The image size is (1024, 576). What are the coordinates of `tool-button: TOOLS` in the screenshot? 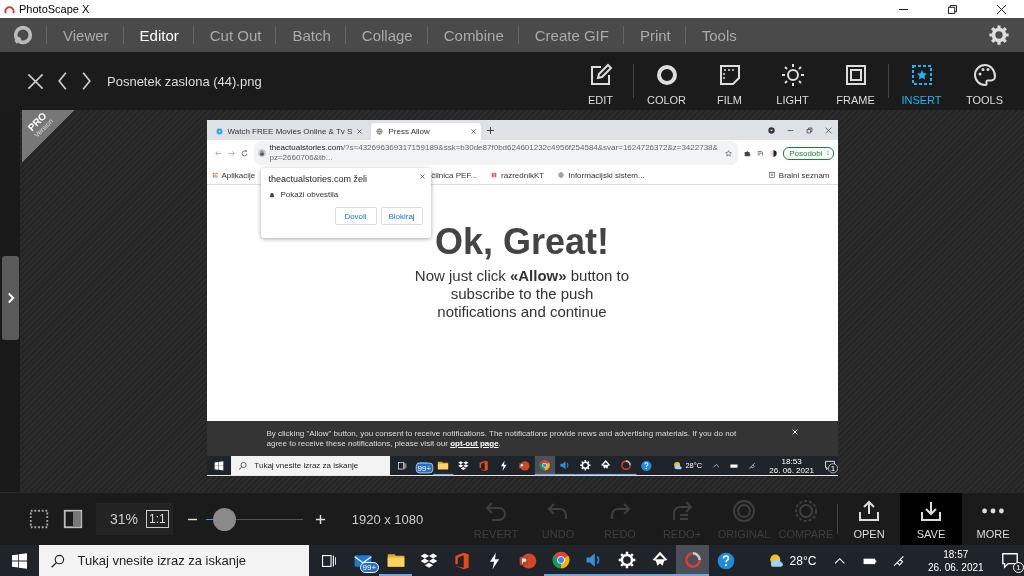 It's located at (984, 81).